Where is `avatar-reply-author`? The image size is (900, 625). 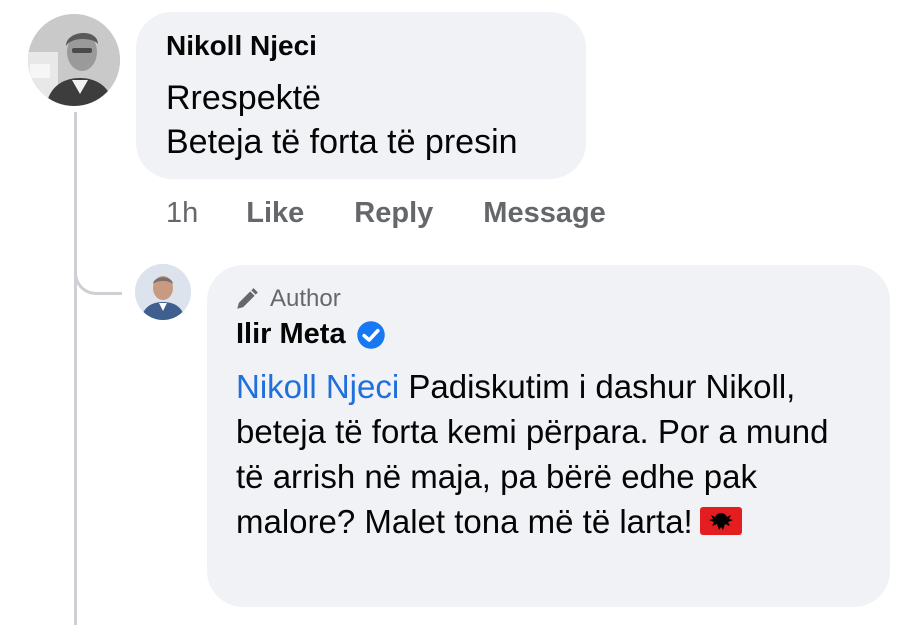
avatar-reply-author is located at coordinates (163, 292).